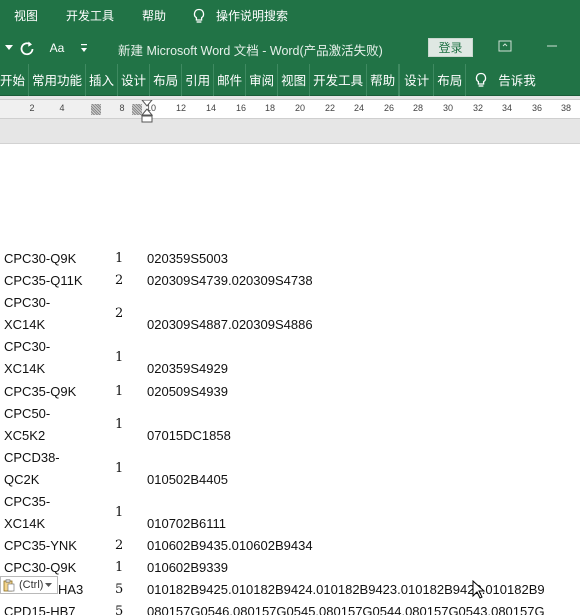 This screenshot has width=580, height=615. What do you see at coordinates (388, 108) in the screenshot?
I see `ruler-label: 26` at bounding box center [388, 108].